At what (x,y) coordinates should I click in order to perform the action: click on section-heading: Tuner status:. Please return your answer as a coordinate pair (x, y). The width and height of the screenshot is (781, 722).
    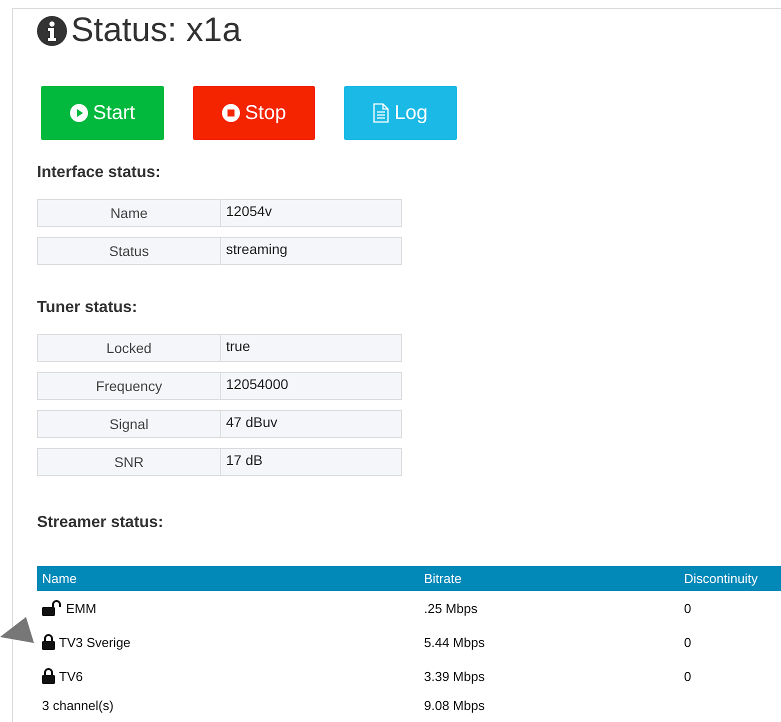
    Looking at the image, I should click on (87, 308).